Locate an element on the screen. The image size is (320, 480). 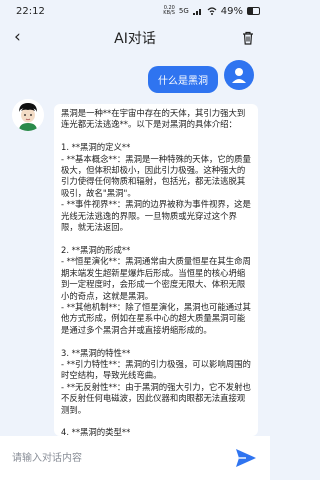
battery-icon is located at coordinates (253, 11).